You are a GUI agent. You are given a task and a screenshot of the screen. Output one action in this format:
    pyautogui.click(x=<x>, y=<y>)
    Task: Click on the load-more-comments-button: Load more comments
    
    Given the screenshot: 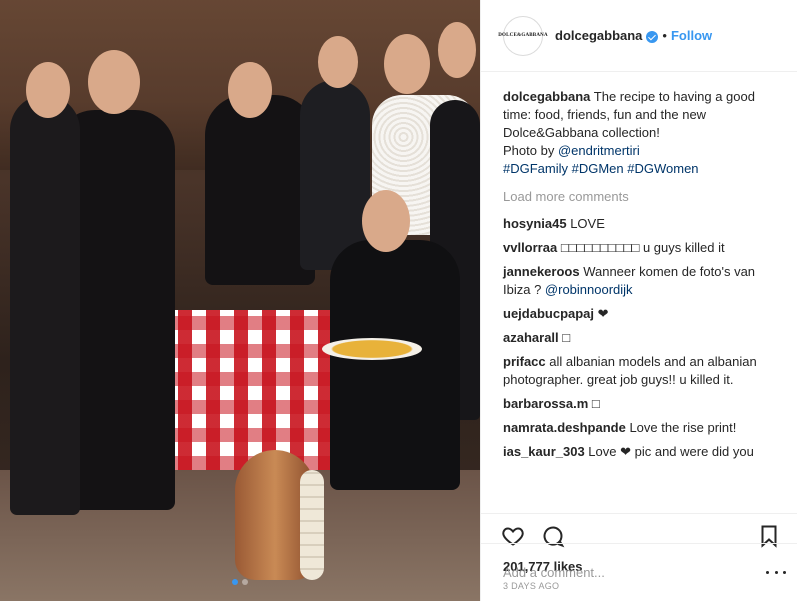 What is the action you would take?
    pyautogui.click(x=640, y=197)
    